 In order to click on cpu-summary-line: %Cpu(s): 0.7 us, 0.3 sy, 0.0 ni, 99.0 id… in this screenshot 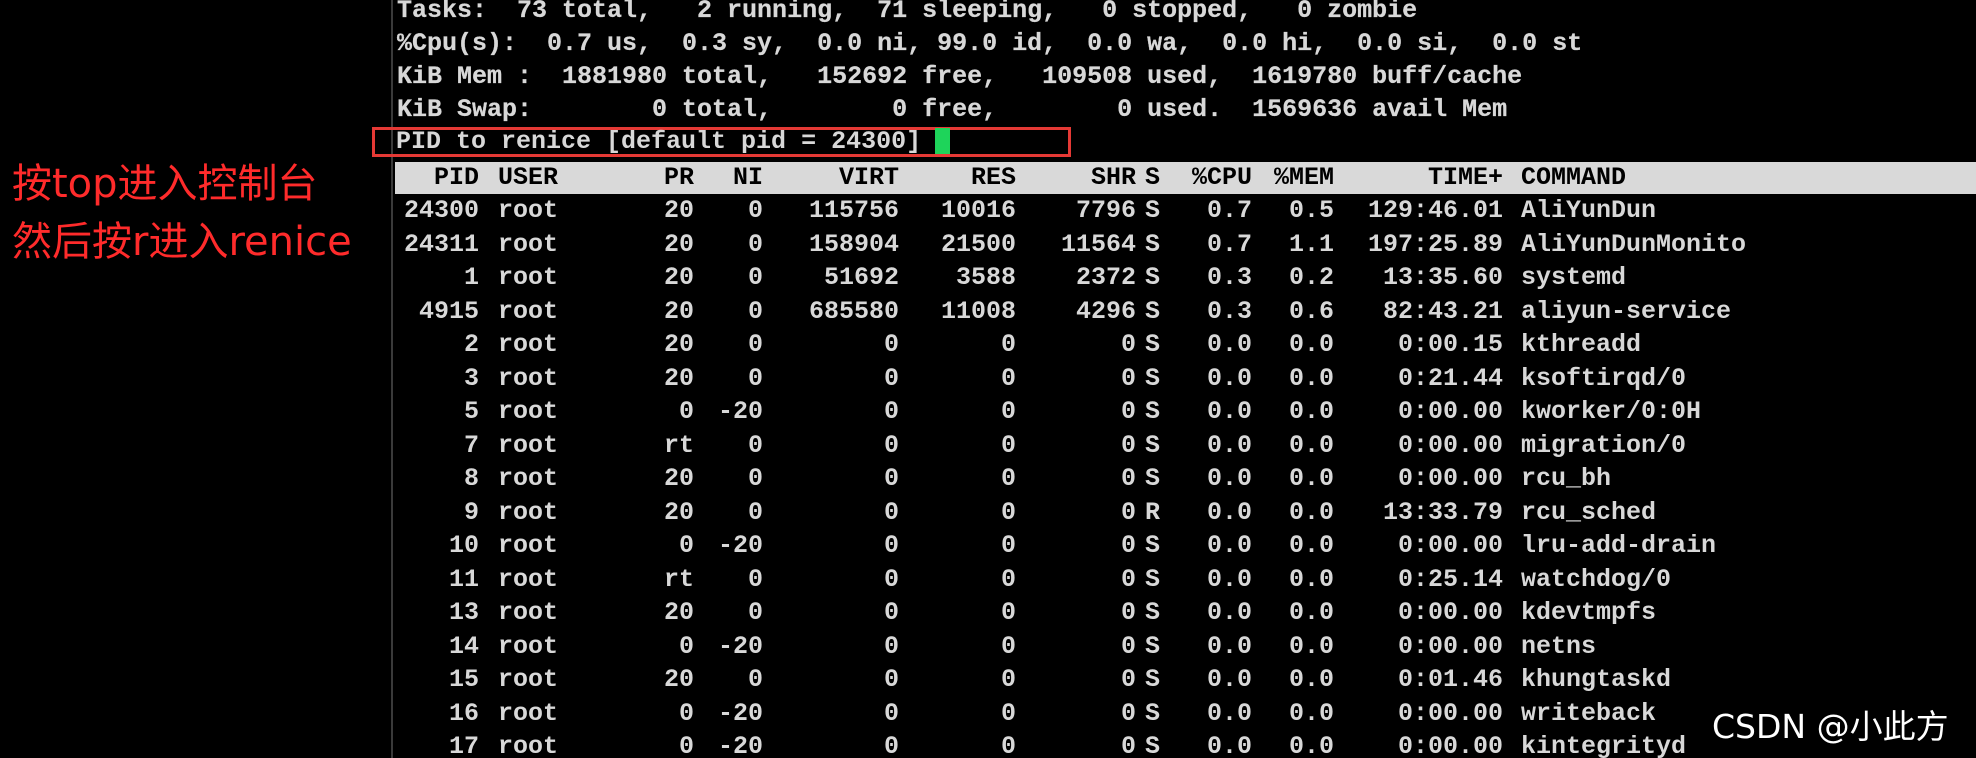, I will do `click(990, 43)`.